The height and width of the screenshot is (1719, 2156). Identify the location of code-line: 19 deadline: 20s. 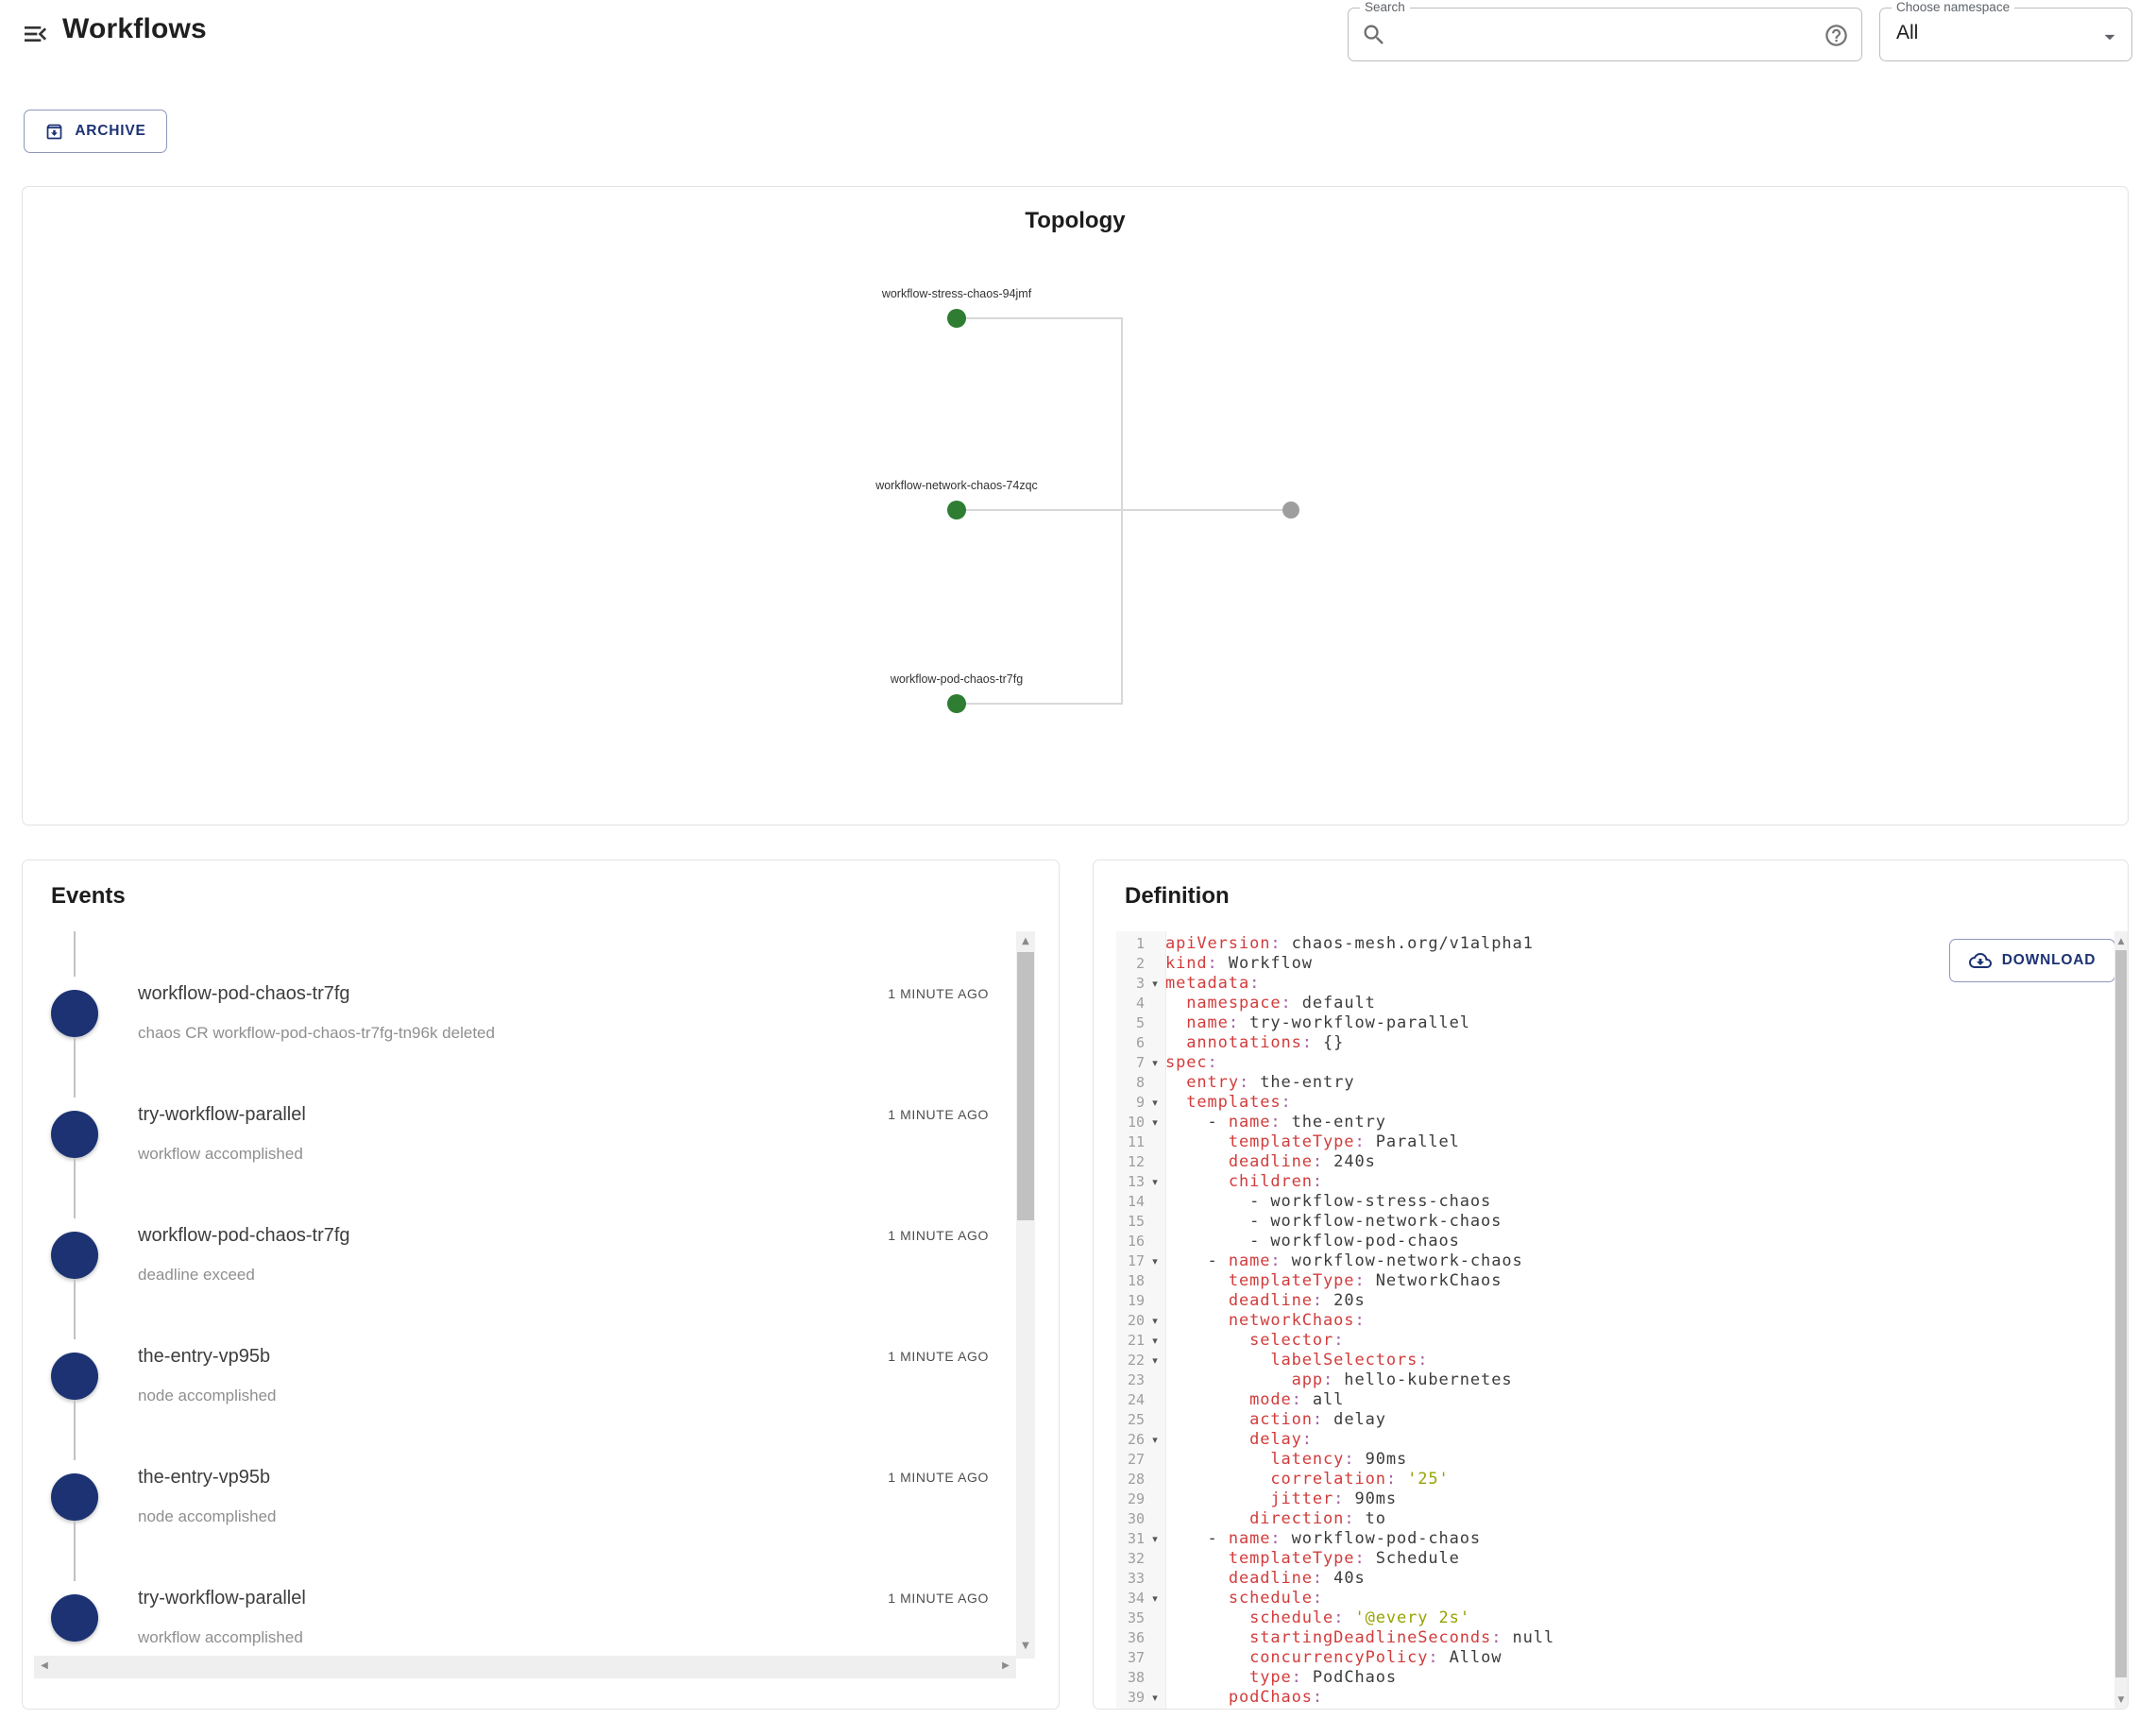
(1603, 1301).